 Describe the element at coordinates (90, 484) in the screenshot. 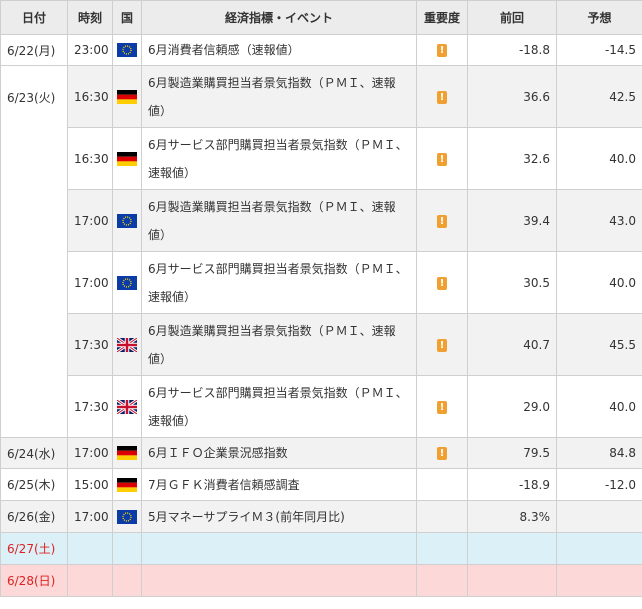

I see `time-cell: 15:00` at that location.